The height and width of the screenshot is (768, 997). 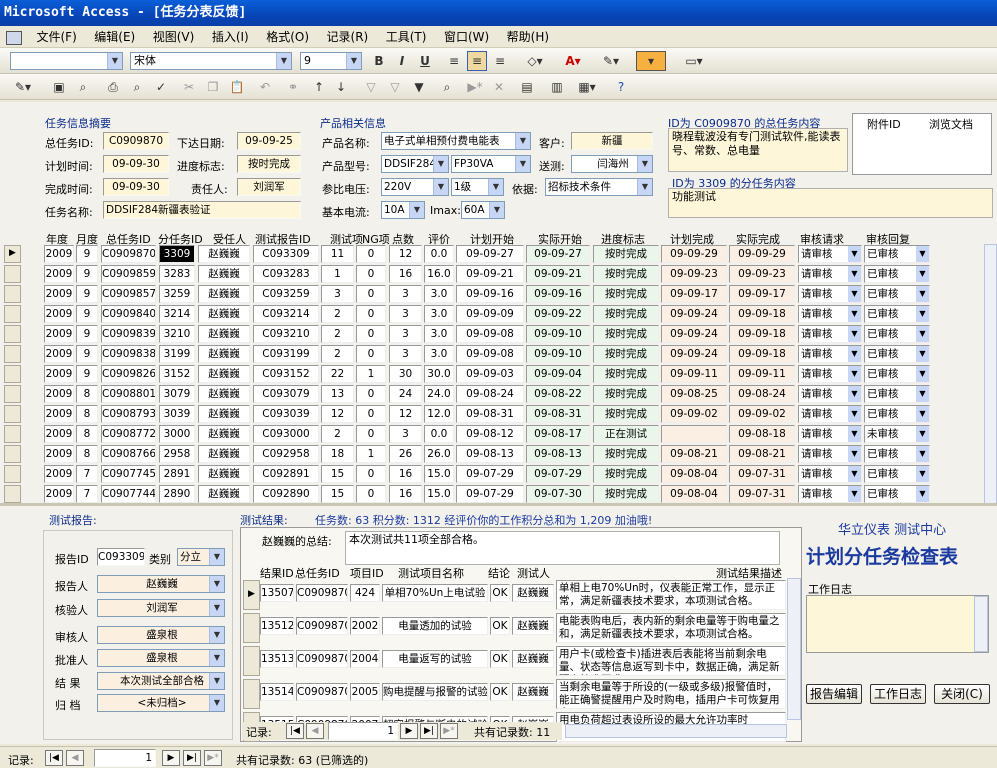 I want to click on sort-descending-icon: ↓, so click(x=341, y=87).